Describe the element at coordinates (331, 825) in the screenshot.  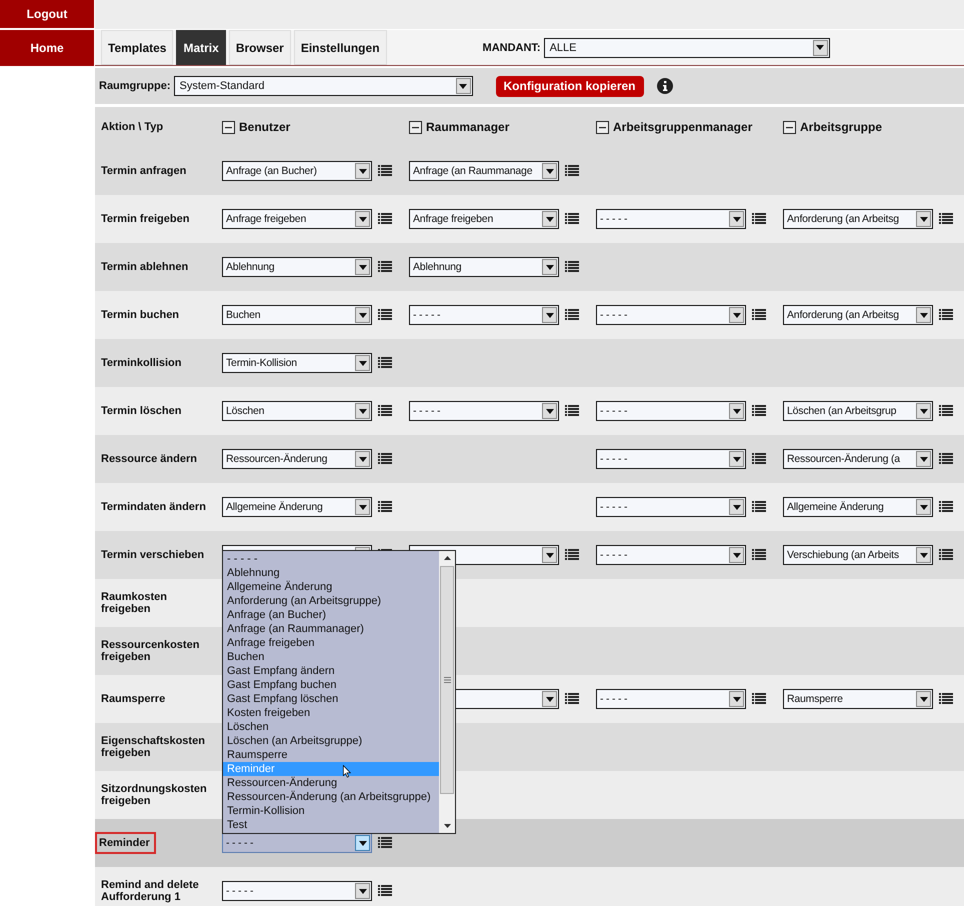
I see `dropdown-option: Test` at that location.